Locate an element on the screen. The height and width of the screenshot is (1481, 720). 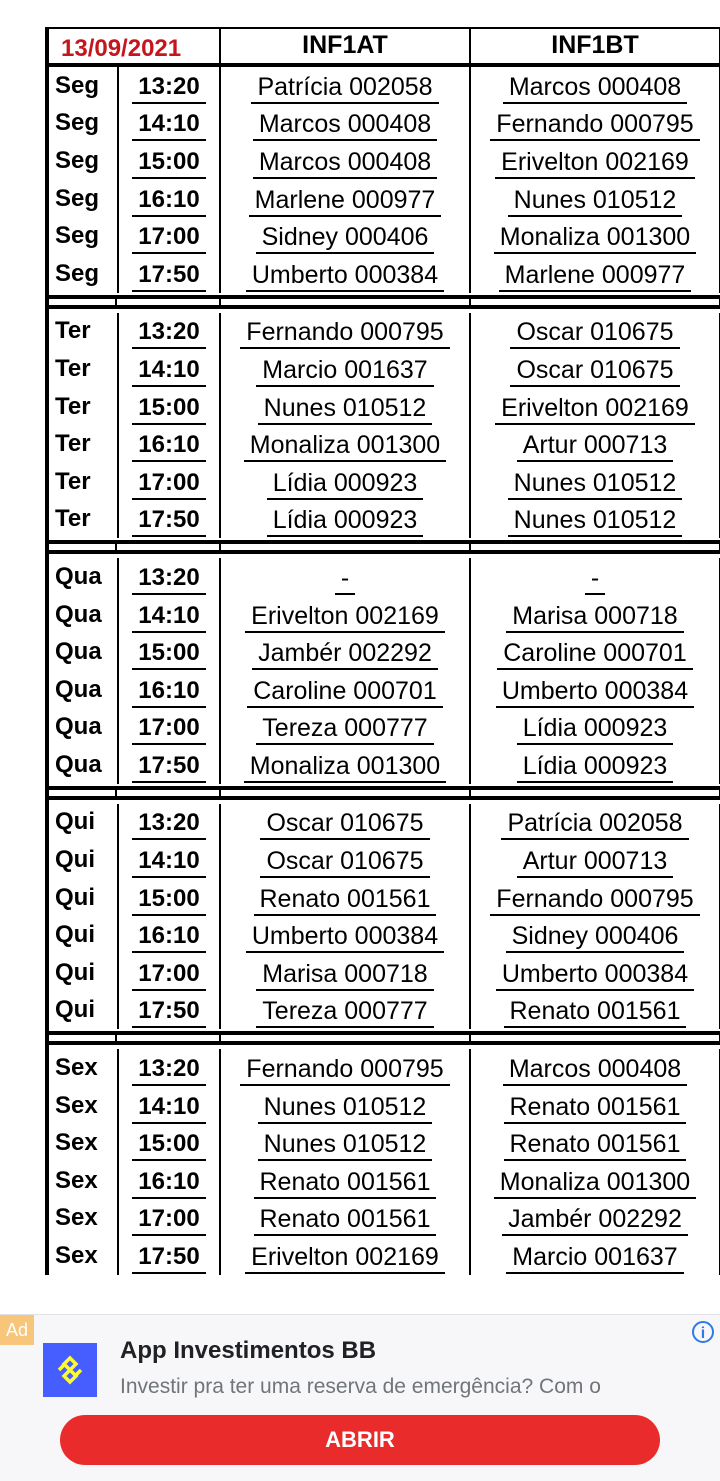
banco-do-brasil-logo-icon is located at coordinates (70, 1370).